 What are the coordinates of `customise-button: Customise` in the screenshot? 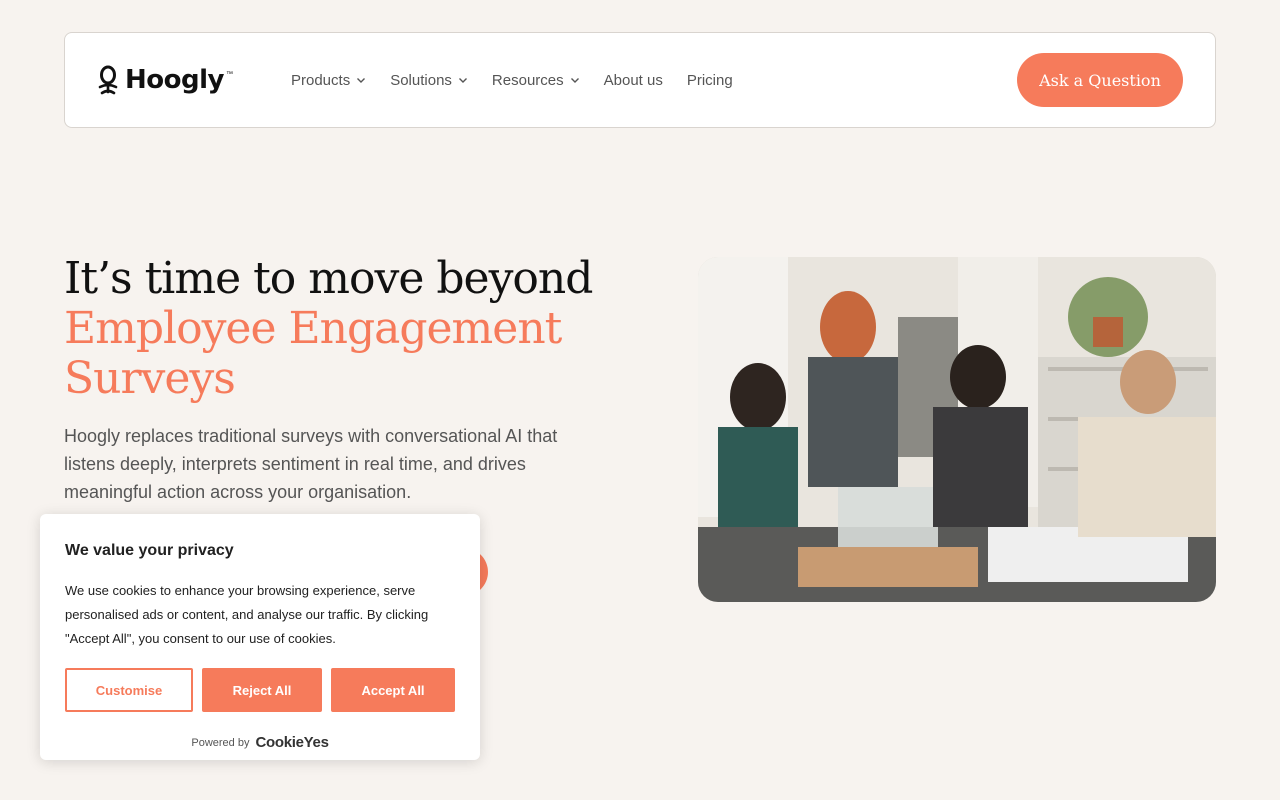 It's located at (129, 690).